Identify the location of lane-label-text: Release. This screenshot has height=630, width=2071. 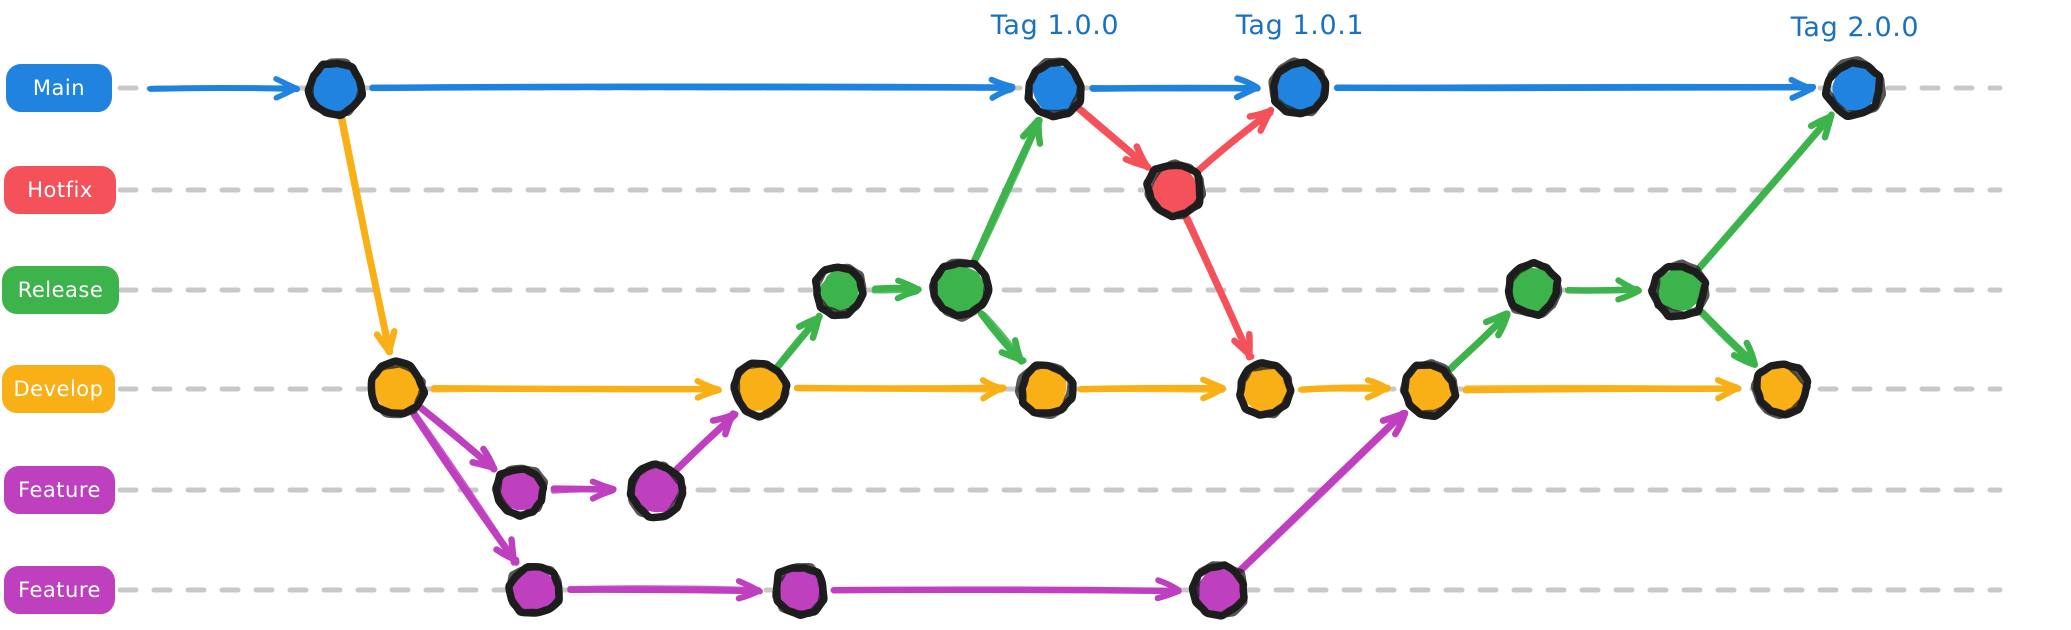
(60, 290).